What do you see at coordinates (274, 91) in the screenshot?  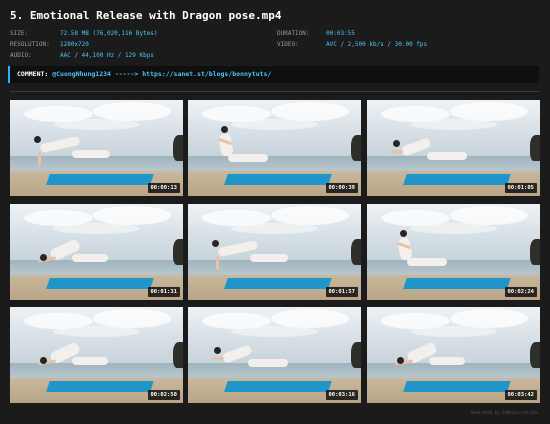 I see `divider` at bounding box center [274, 91].